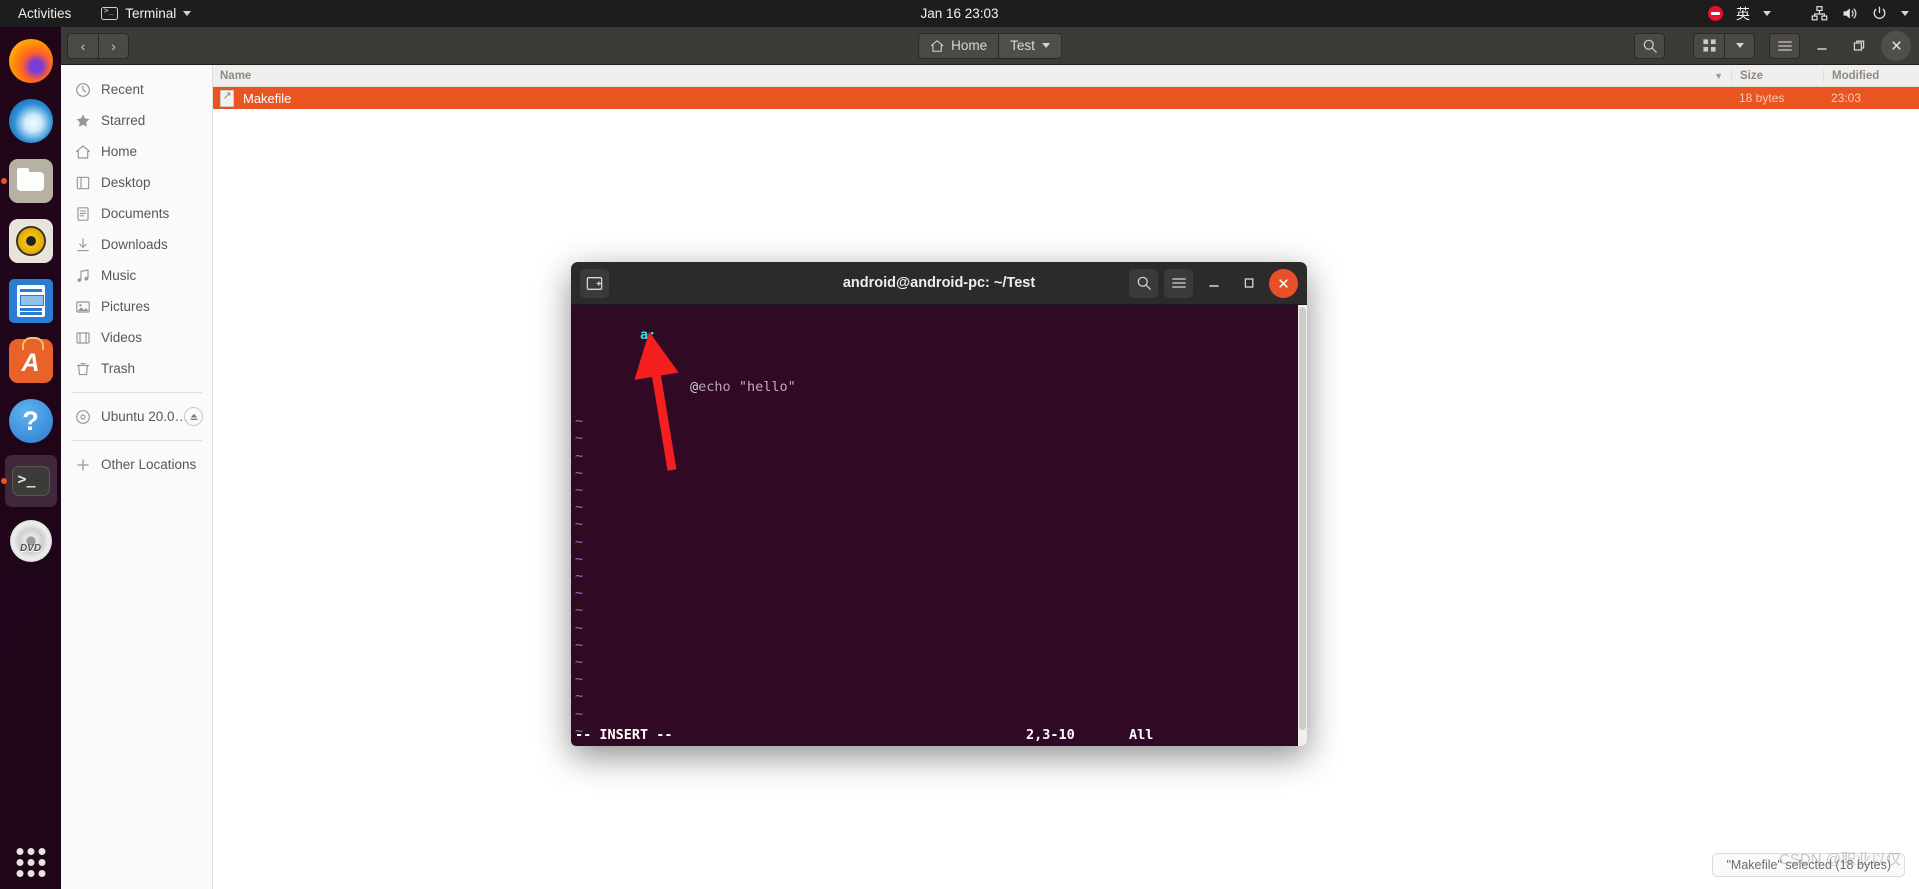 This screenshot has width=1919, height=889. What do you see at coordinates (969, 45) in the screenshot?
I see `breadcrumb-label-home: Home` at bounding box center [969, 45].